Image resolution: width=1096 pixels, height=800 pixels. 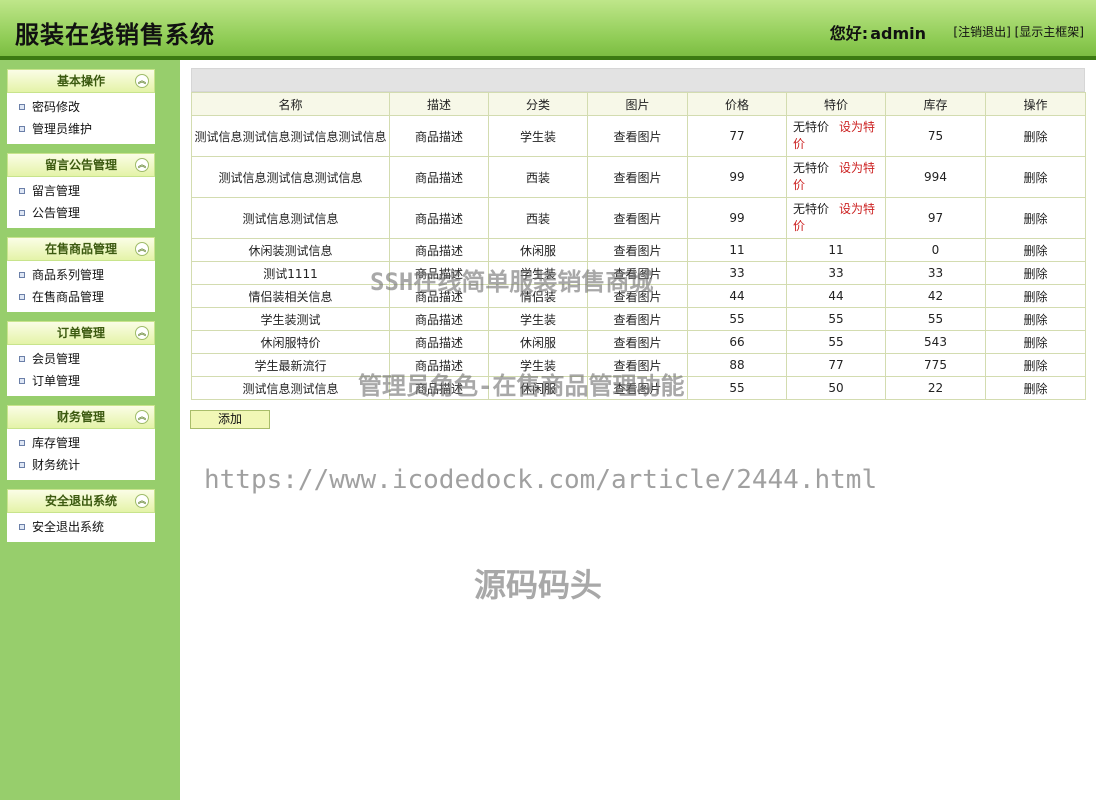 What do you see at coordinates (81, 129) in the screenshot?
I see `sidebar-item-admin-maintenance: 管理员维护` at bounding box center [81, 129].